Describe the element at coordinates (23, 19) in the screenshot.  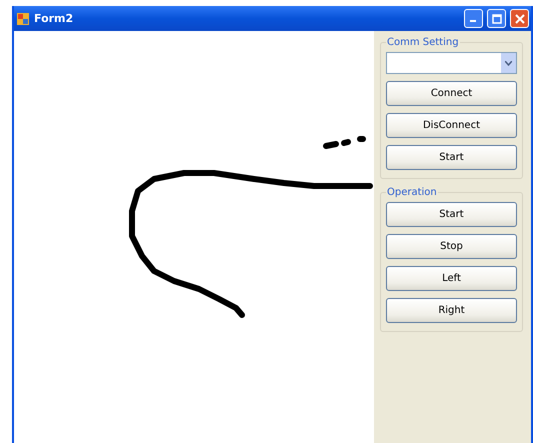
I see `app-icon` at that location.